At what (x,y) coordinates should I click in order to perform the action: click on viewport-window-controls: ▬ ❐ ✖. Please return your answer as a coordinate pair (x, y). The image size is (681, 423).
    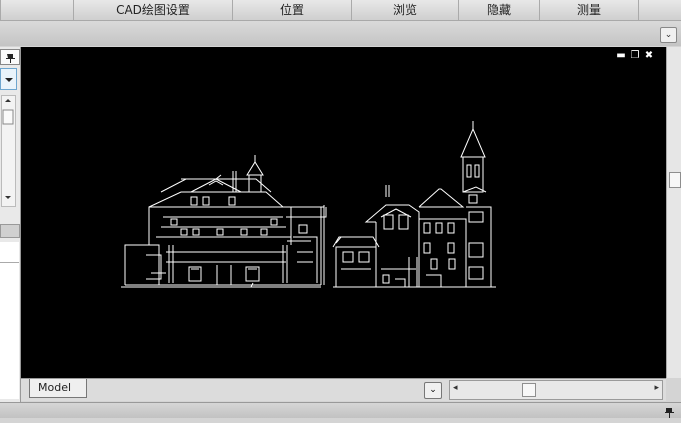
    Looking at the image, I should click on (637, 56).